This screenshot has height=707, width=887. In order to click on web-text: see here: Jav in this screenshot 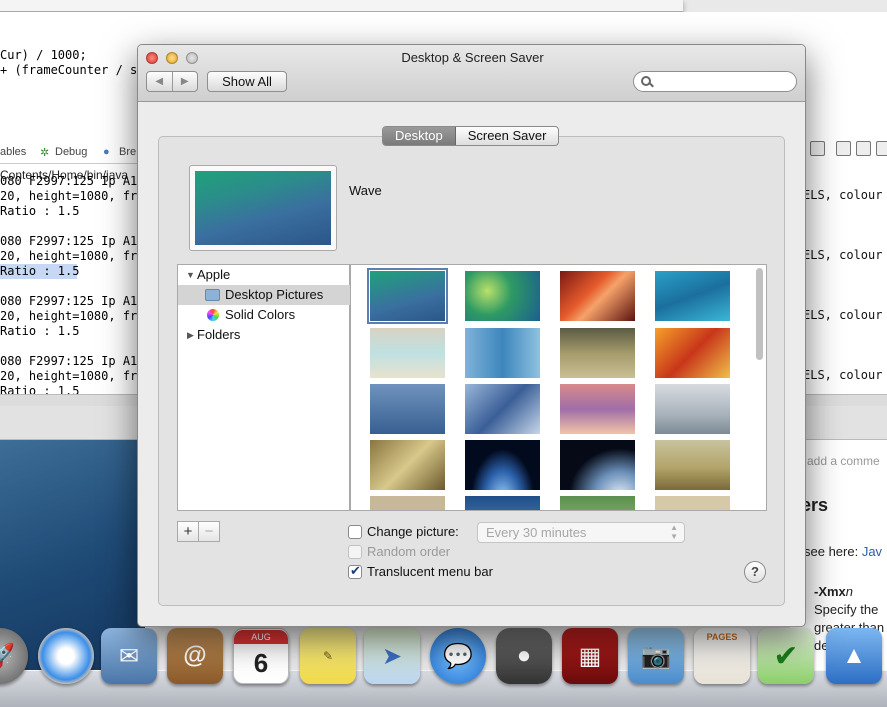, I will do `click(843, 551)`.